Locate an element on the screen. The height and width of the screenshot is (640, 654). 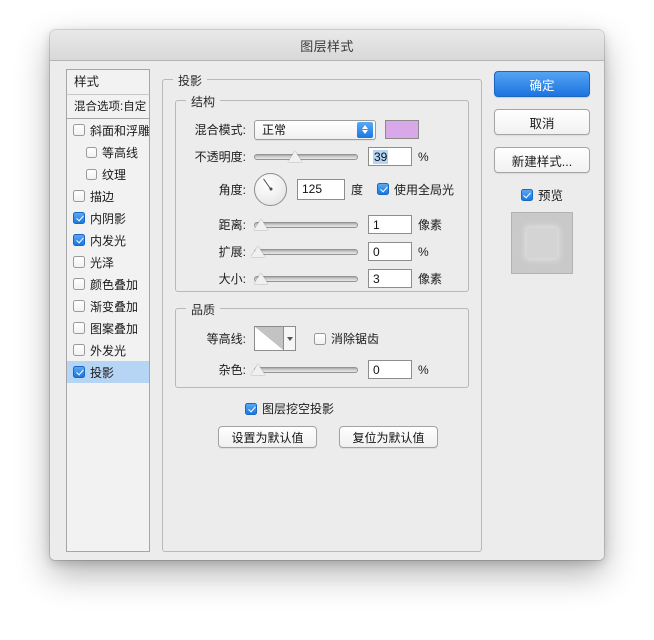
noise-value: 0 is located at coordinates (376, 369).